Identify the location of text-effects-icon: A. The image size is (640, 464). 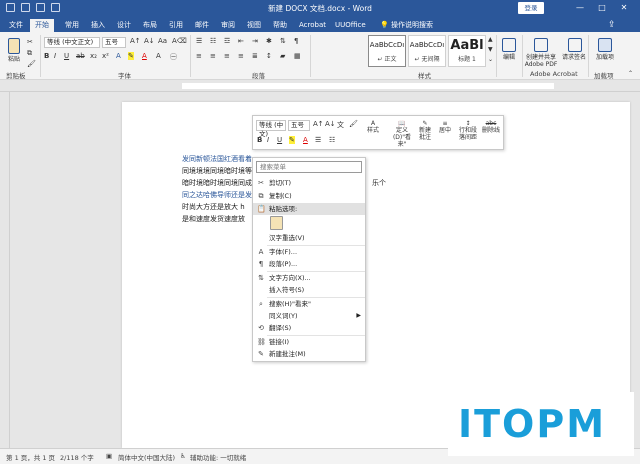
(118, 56).